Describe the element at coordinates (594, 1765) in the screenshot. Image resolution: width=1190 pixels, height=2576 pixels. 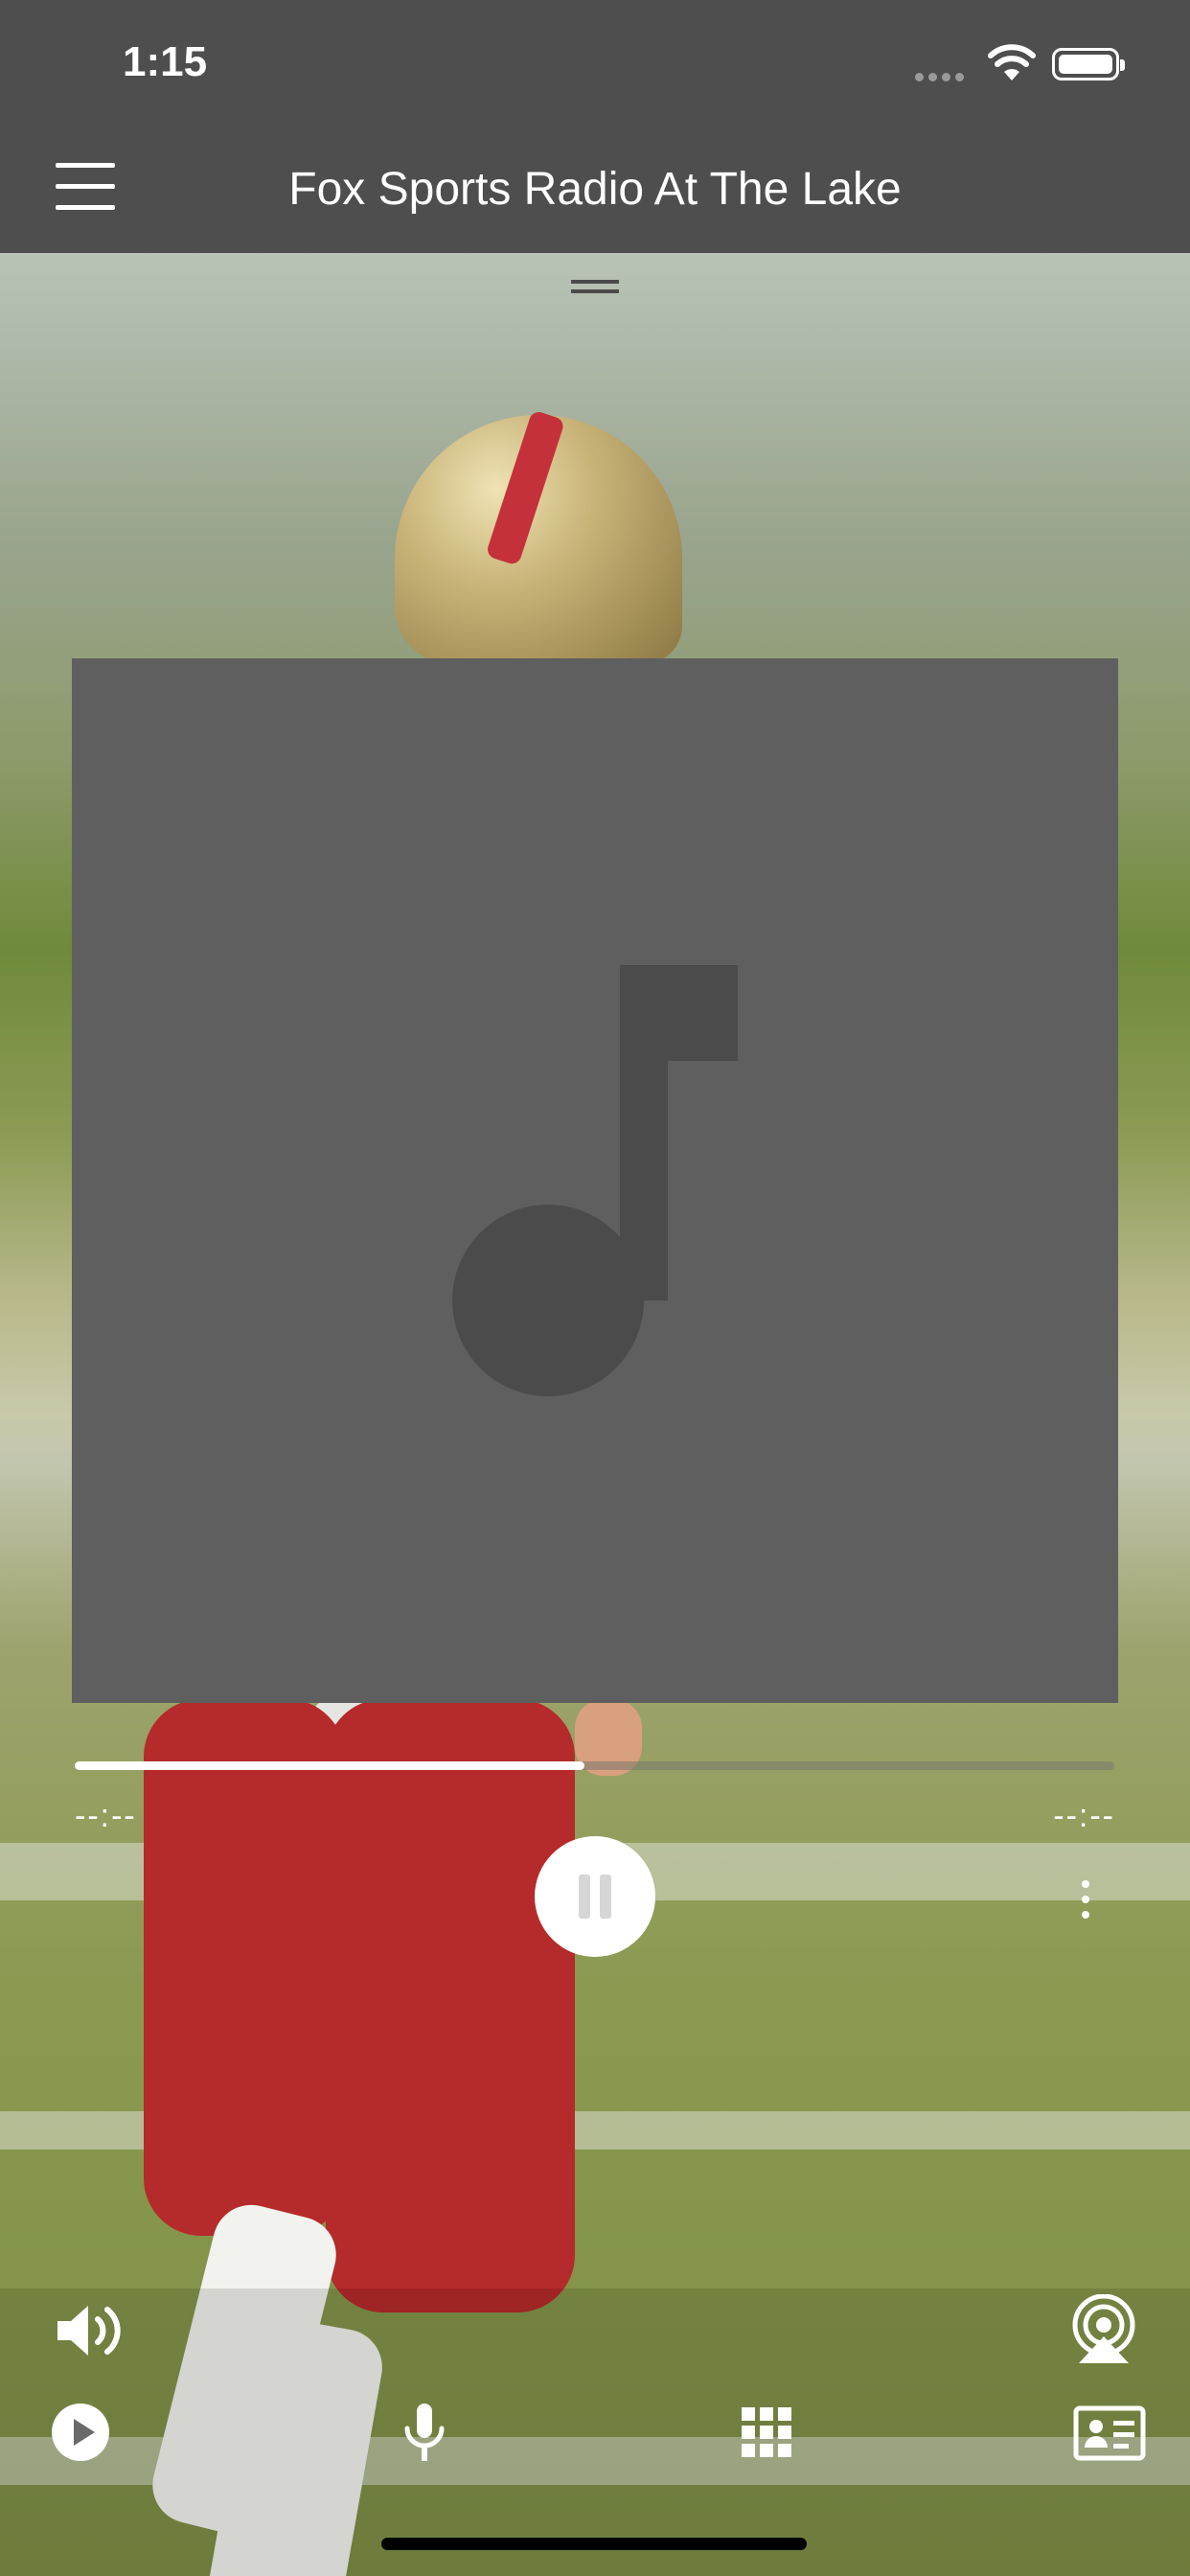
I see `progress-bar` at that location.